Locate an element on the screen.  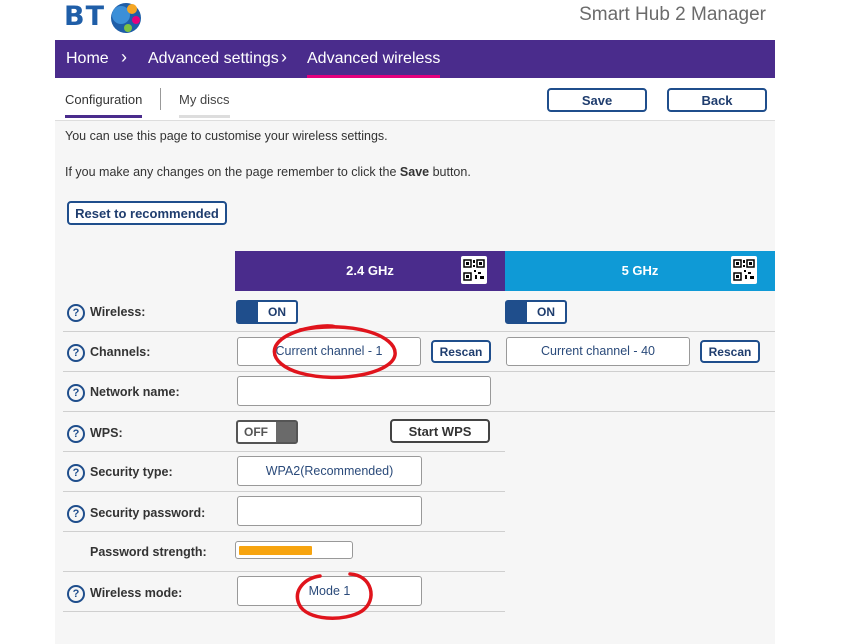
wps-toggle: OFF is located at coordinates (267, 432).